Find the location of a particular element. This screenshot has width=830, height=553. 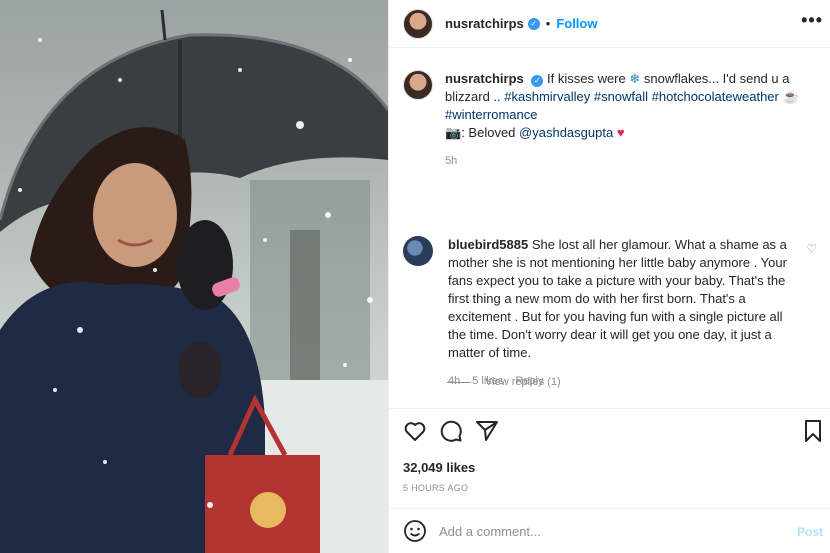

share-paper-plane-icon is located at coordinates (487, 431).